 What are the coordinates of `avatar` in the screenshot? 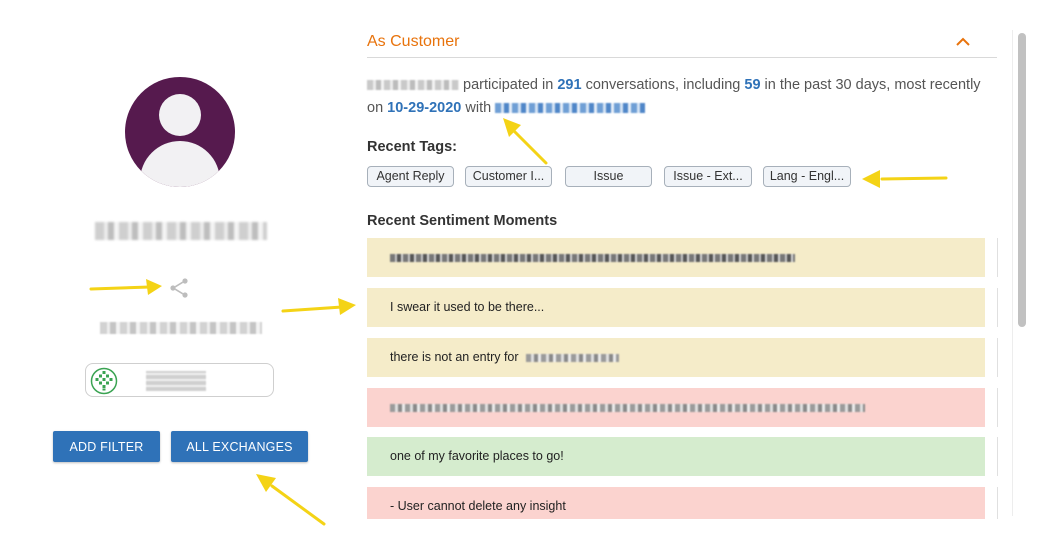 It's located at (180, 132).